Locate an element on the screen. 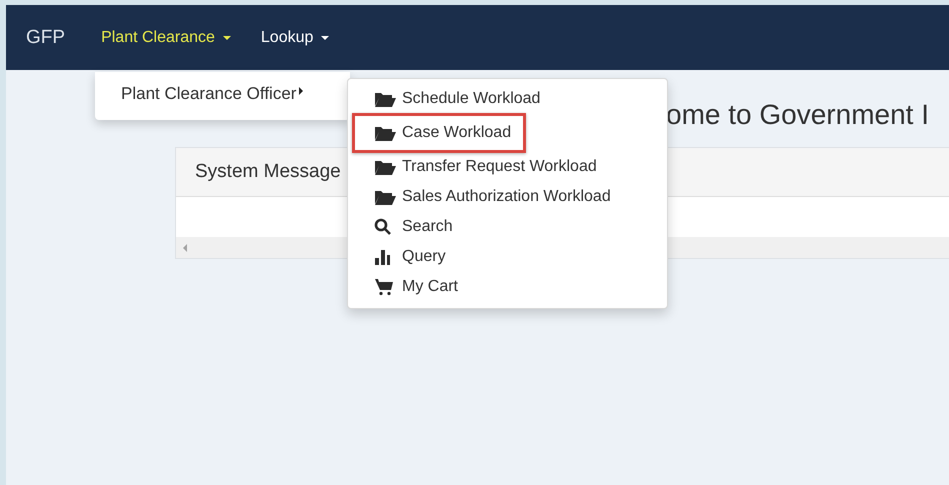 The width and height of the screenshot is (949, 485). panel-title: System Message is located at coordinates (268, 172).